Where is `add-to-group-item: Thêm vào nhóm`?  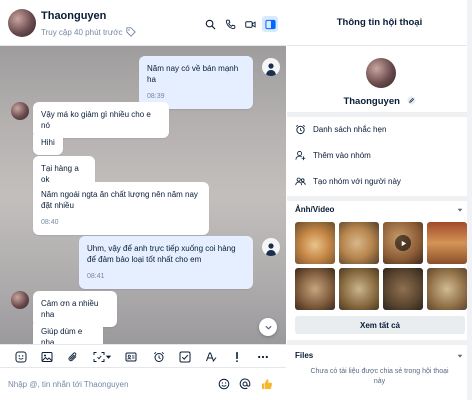 add-to-group-item: Thêm vào nhóm is located at coordinates (333, 155).